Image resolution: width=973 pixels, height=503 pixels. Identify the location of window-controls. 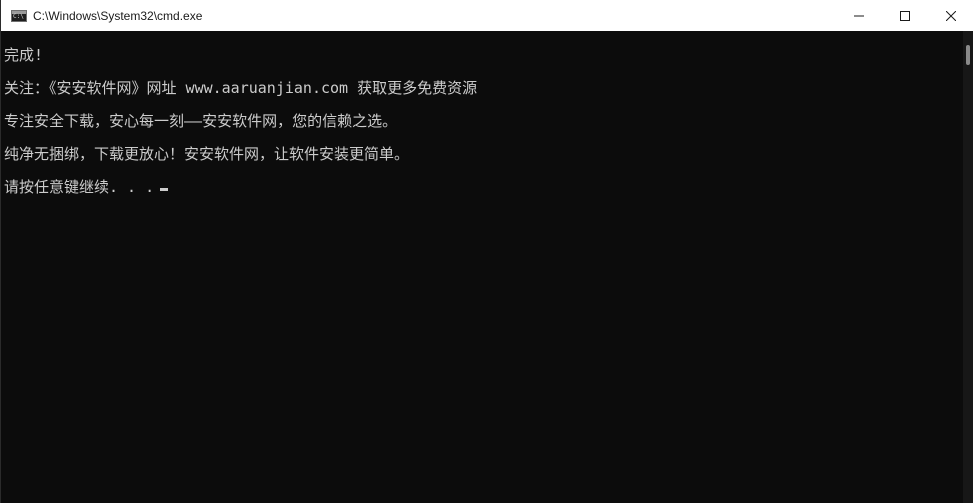
(904, 15).